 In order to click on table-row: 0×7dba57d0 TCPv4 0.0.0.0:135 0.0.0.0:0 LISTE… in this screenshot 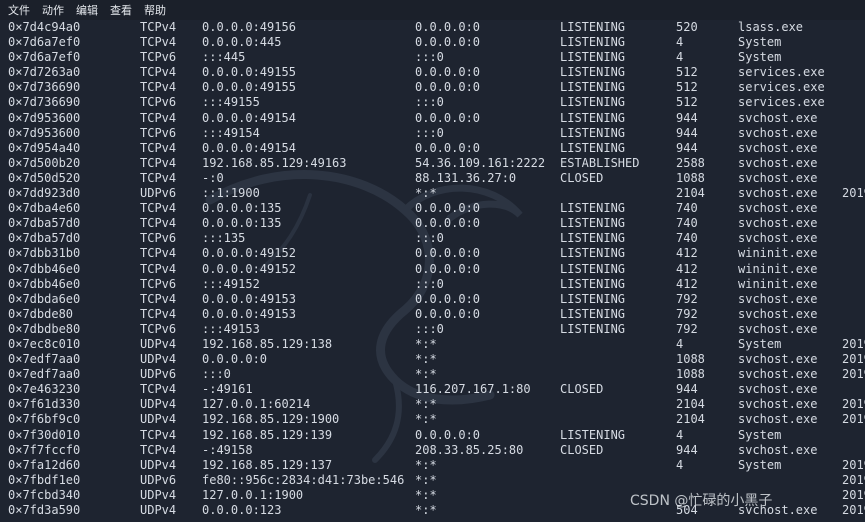, I will do `click(432, 223)`.